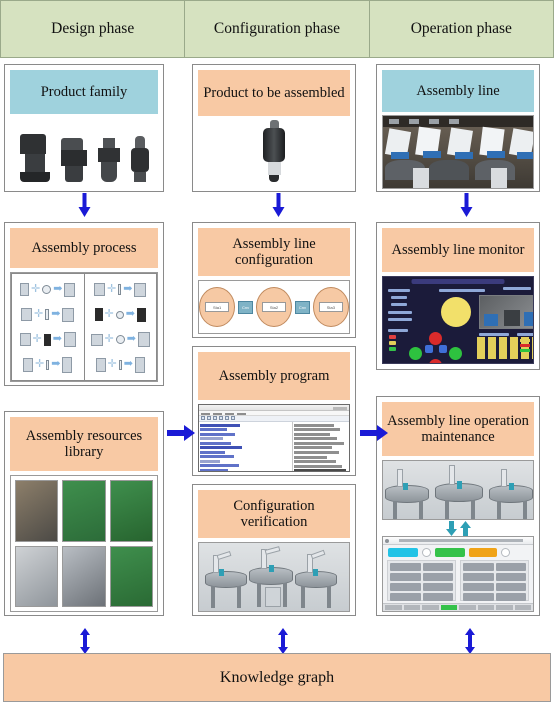 The height and width of the screenshot is (705, 554). I want to click on card-assembly-line: Assembly line, so click(458, 128).